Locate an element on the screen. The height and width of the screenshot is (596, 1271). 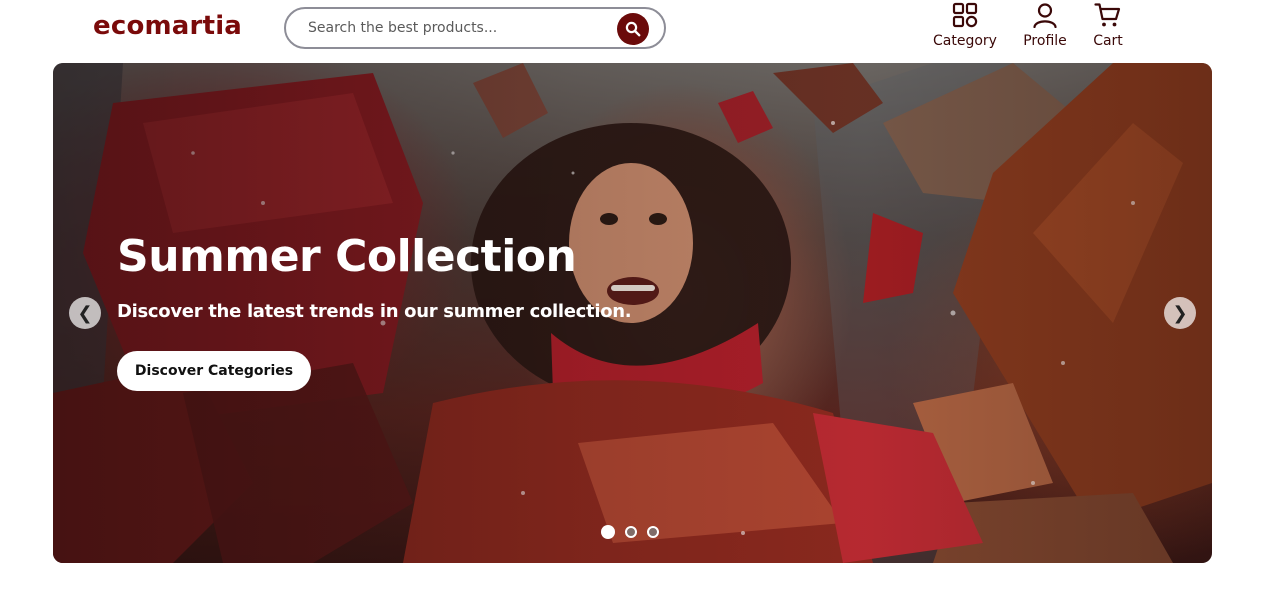
search-bar is located at coordinates (475, 28).